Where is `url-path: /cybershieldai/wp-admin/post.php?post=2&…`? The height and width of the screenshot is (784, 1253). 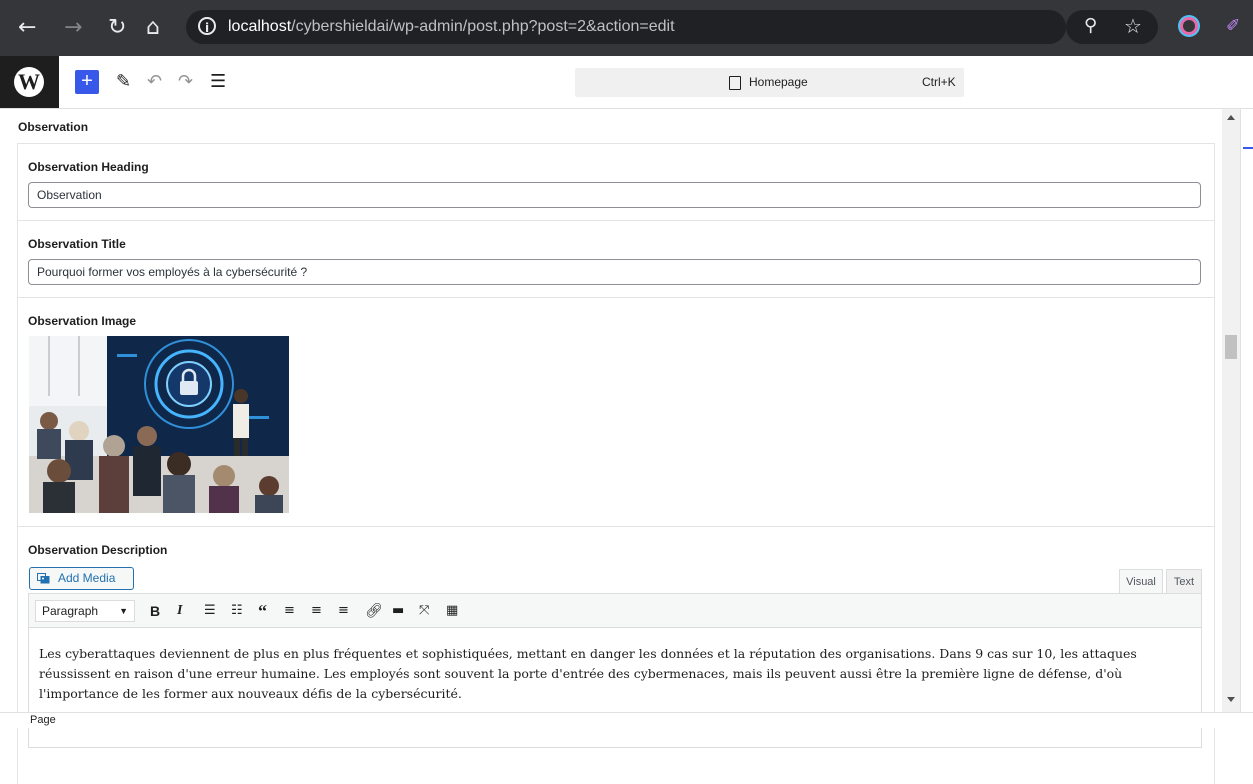
url-path: /cybershieldai/wp-admin/post.php?post=2&… is located at coordinates (483, 26).